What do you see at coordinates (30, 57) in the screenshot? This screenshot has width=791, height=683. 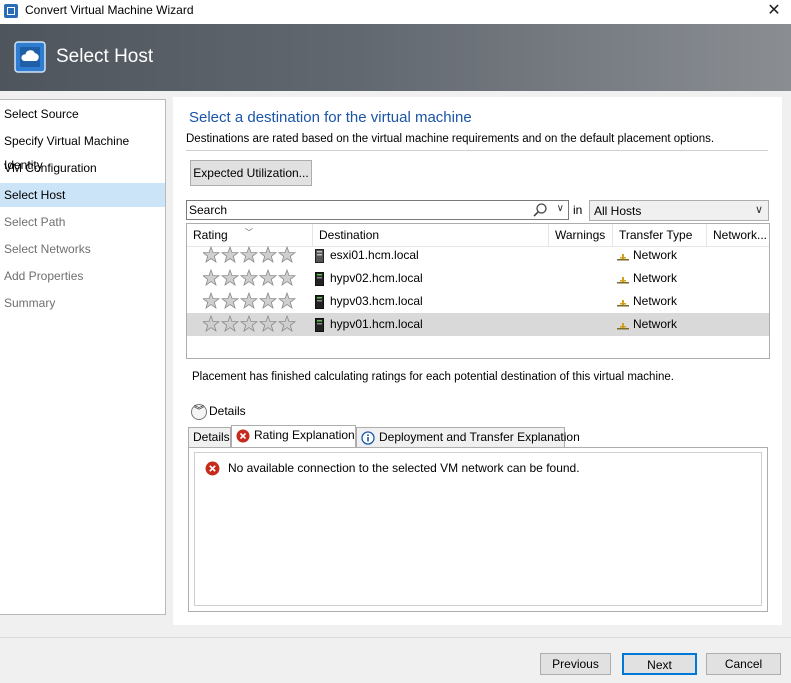 I see `cloud-vm-icon` at bounding box center [30, 57].